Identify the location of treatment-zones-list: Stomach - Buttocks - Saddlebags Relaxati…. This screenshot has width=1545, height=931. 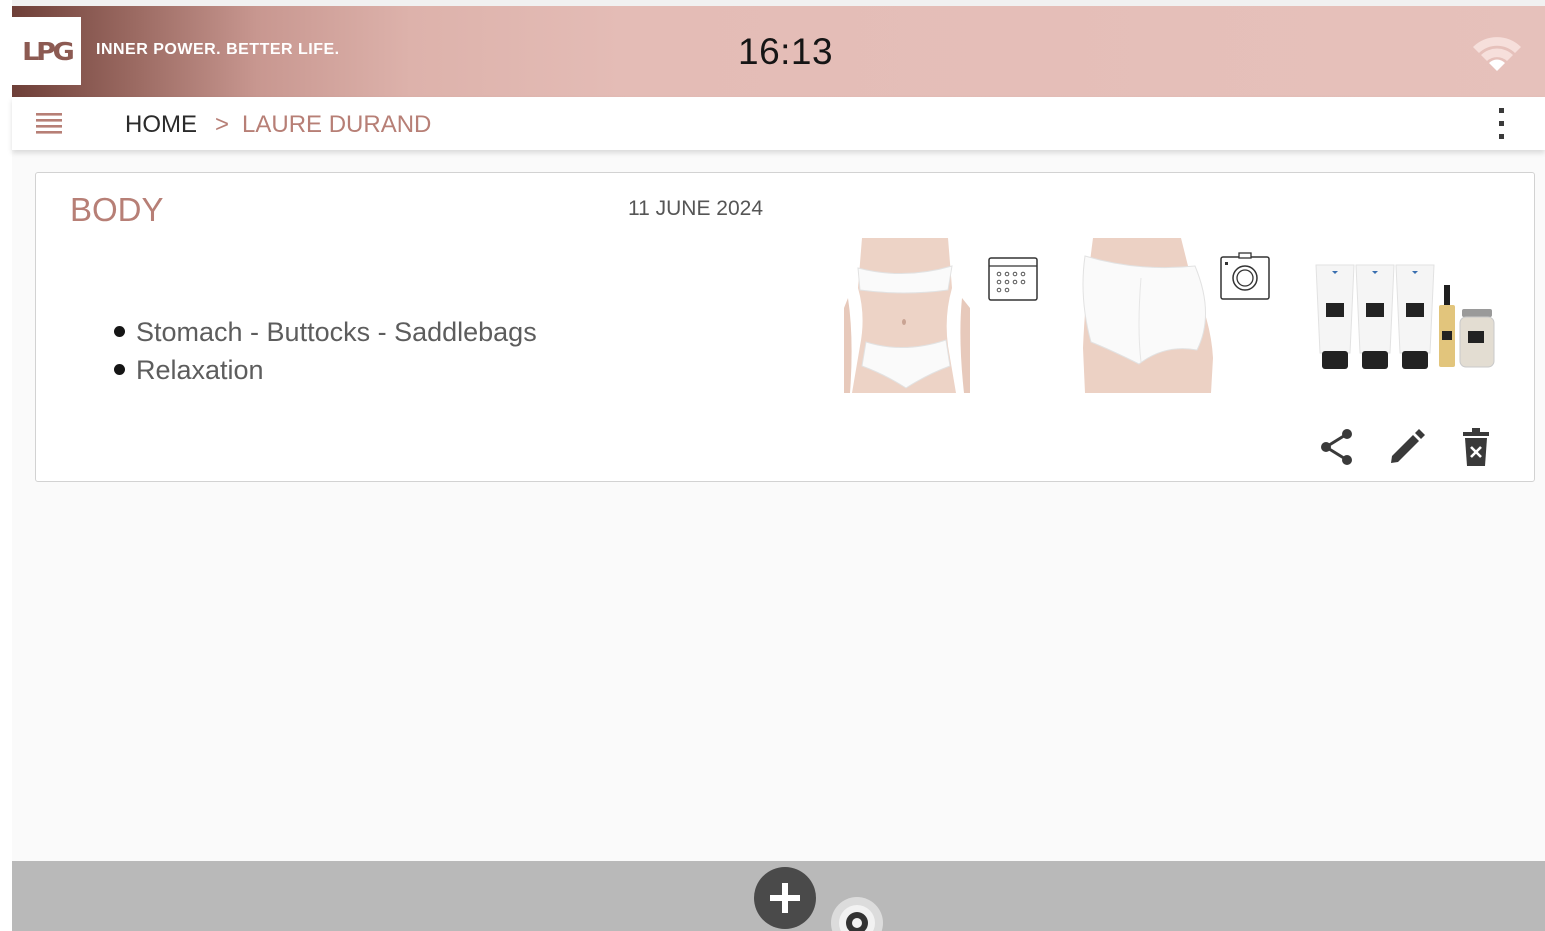
(323, 351).